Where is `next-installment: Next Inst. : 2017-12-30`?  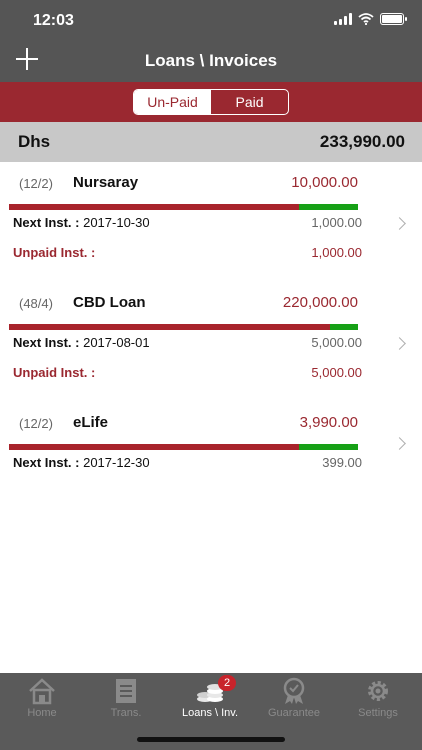
next-installment: Next Inst. : 2017-12-30 is located at coordinates (81, 462).